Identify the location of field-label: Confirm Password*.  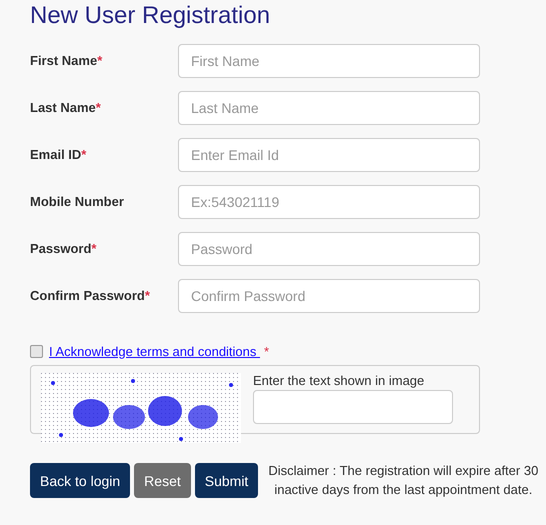
(90, 295).